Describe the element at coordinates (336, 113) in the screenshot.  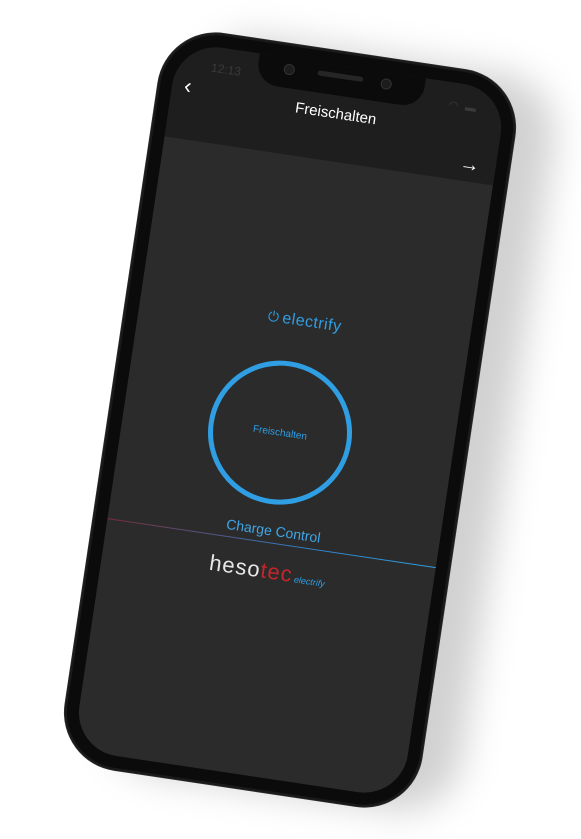
I see `navigation-bar: 12:13 ◠ ▬ ‹ Freischalten →` at that location.